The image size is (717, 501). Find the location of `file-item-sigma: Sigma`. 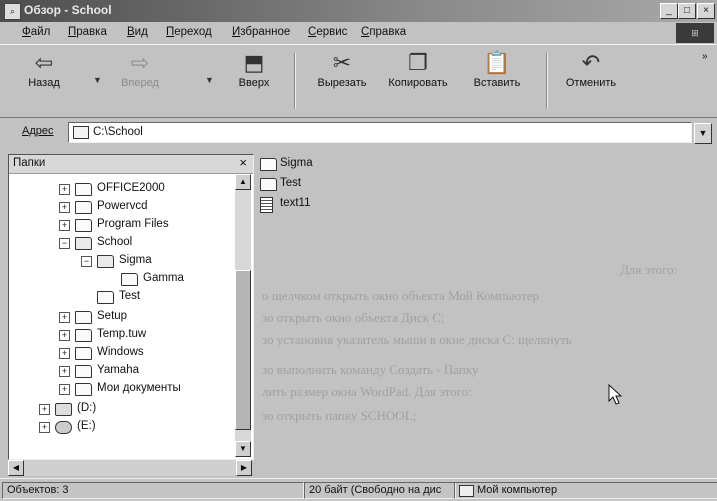

file-item-sigma: Sigma is located at coordinates (318, 165).